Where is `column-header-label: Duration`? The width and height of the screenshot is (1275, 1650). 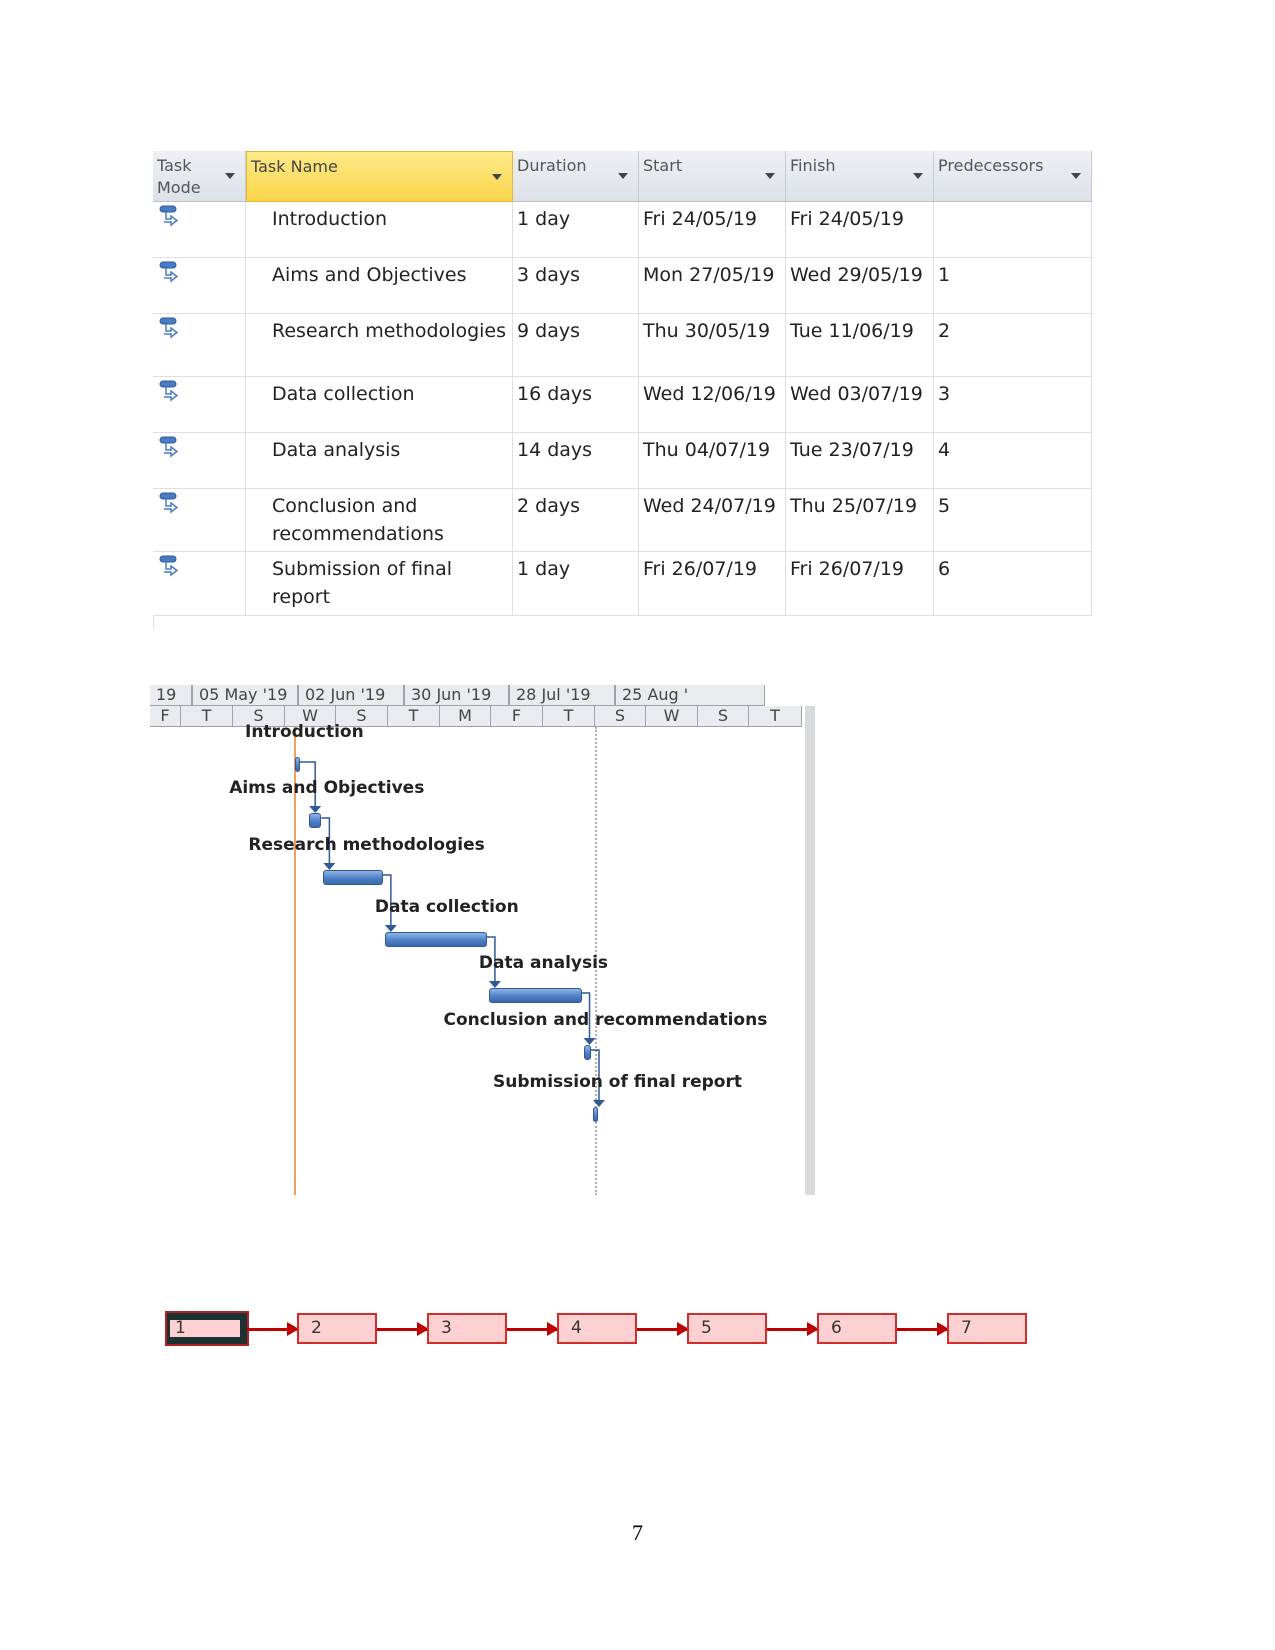
column-header-label: Duration is located at coordinates (552, 165).